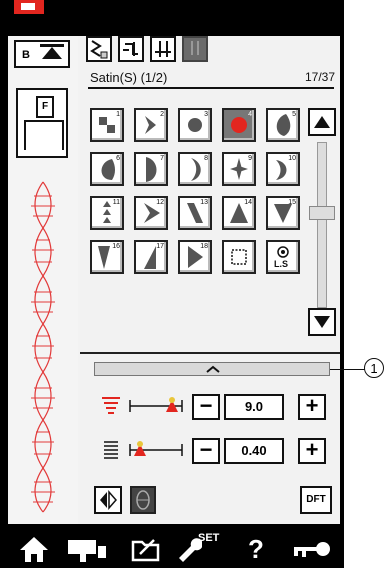 The width and height of the screenshot is (391, 569). Describe the element at coordinates (256, 549) in the screenshot. I see `help-button: ?` at that location.